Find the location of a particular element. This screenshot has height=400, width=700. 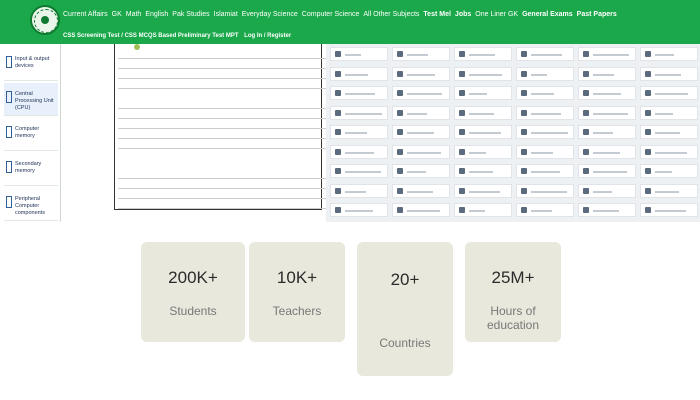

nav-item: Math is located at coordinates (134, 14).